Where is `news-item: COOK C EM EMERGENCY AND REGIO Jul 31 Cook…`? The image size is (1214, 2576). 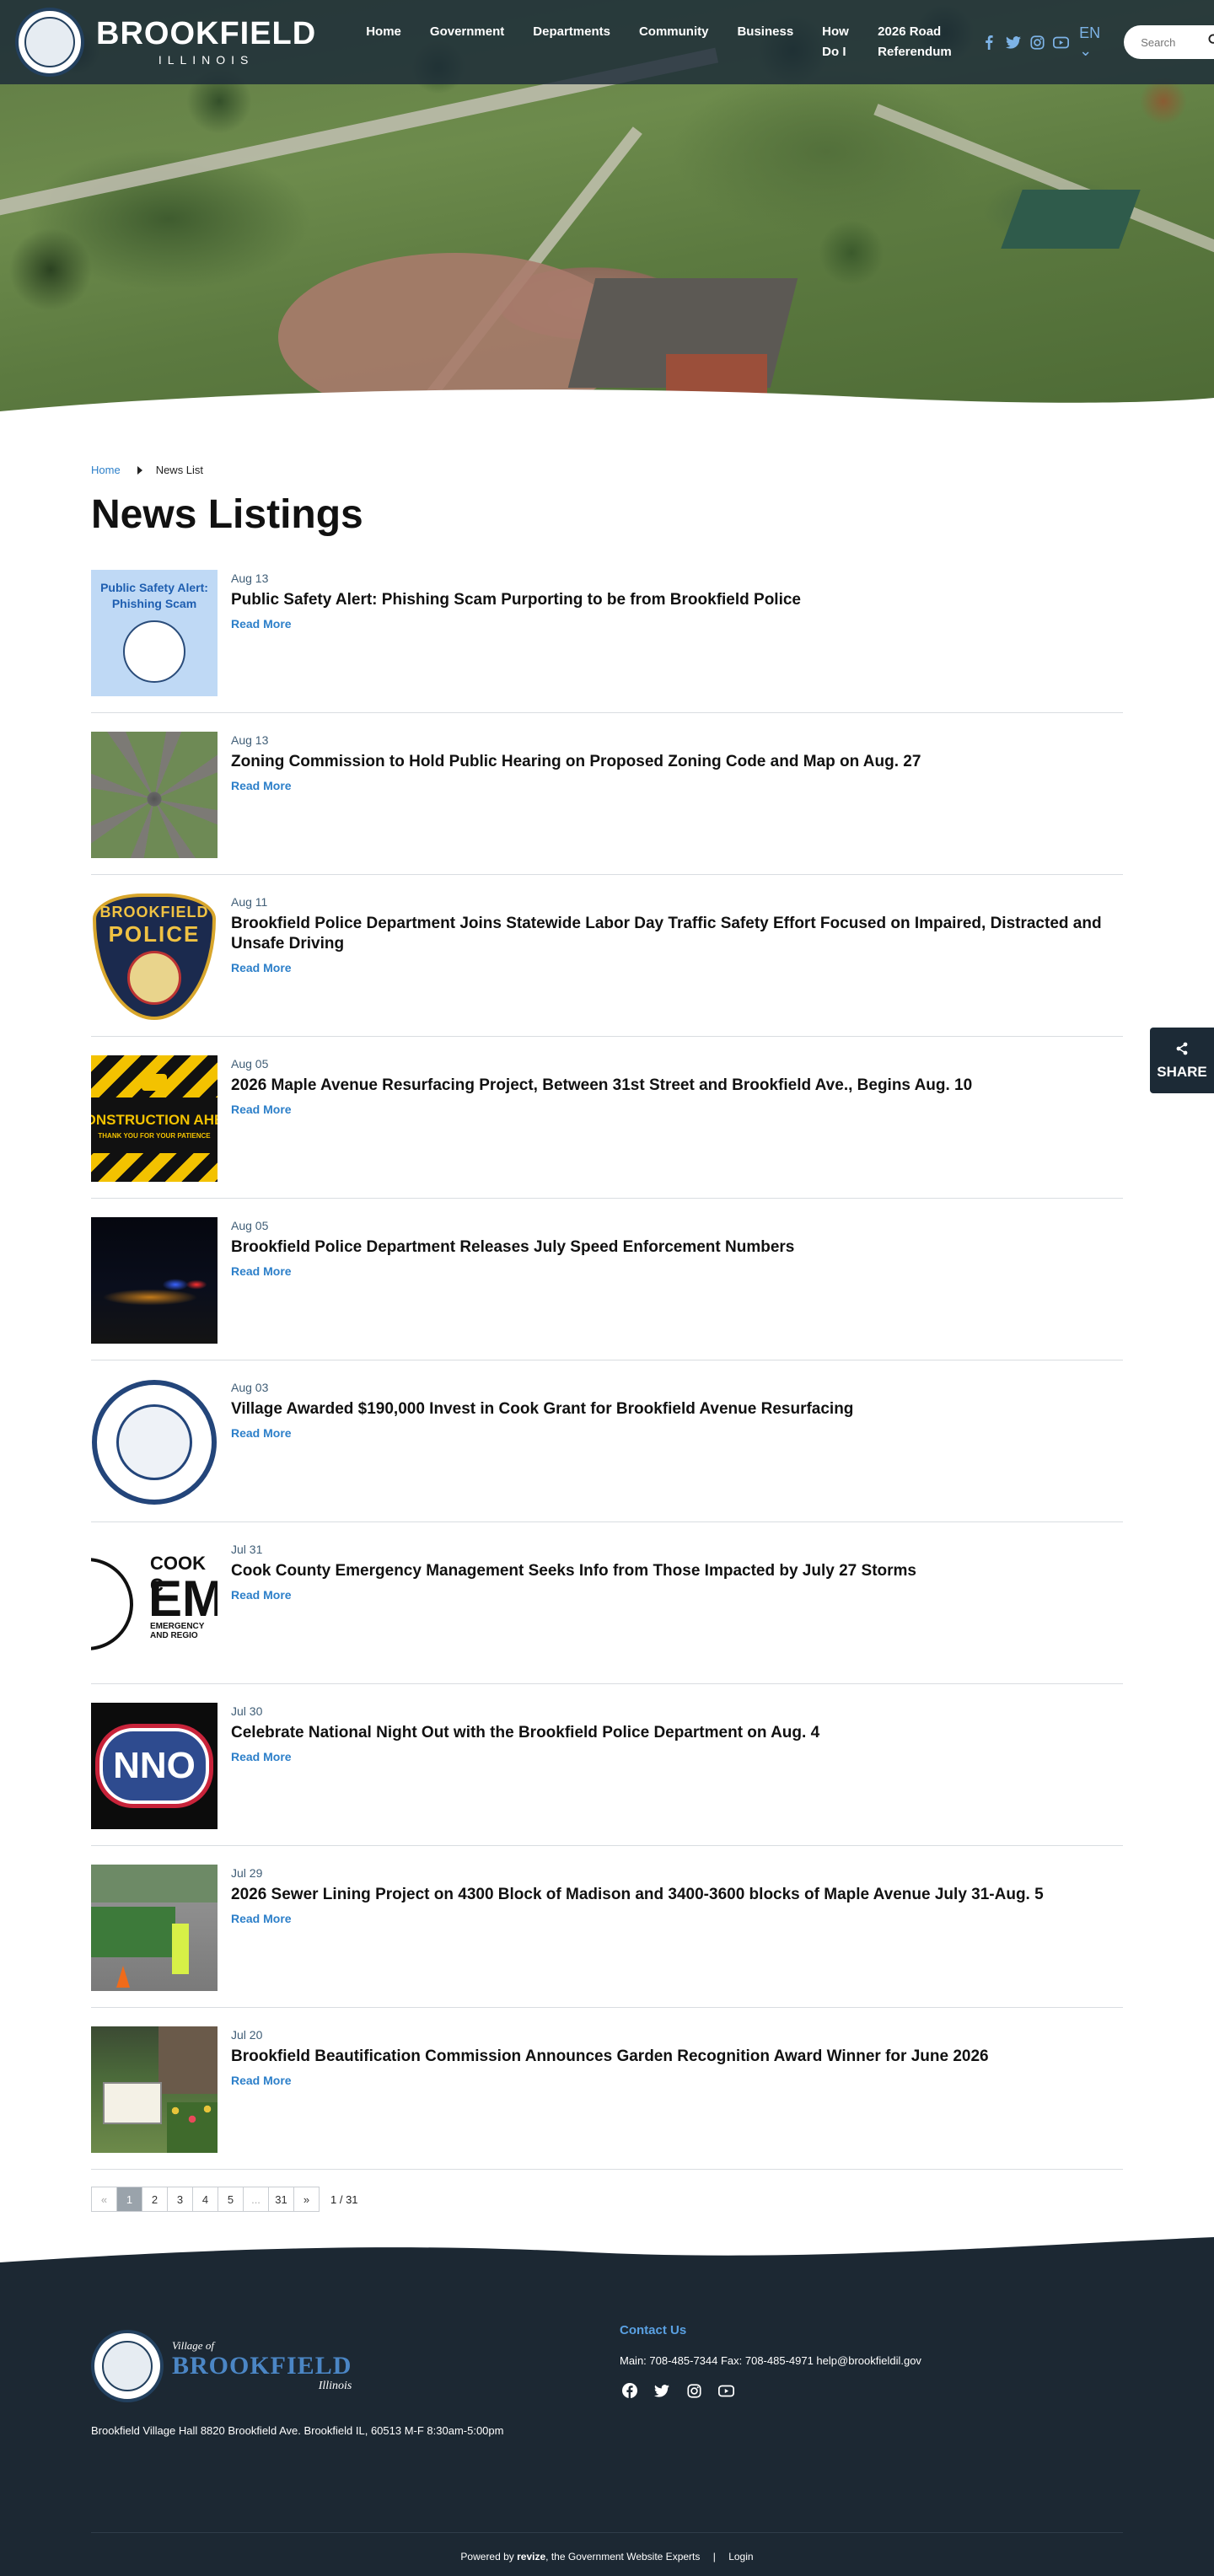 news-item: COOK C EM EMERGENCY AND REGIO Jul 31 Cook… is located at coordinates (607, 1603).